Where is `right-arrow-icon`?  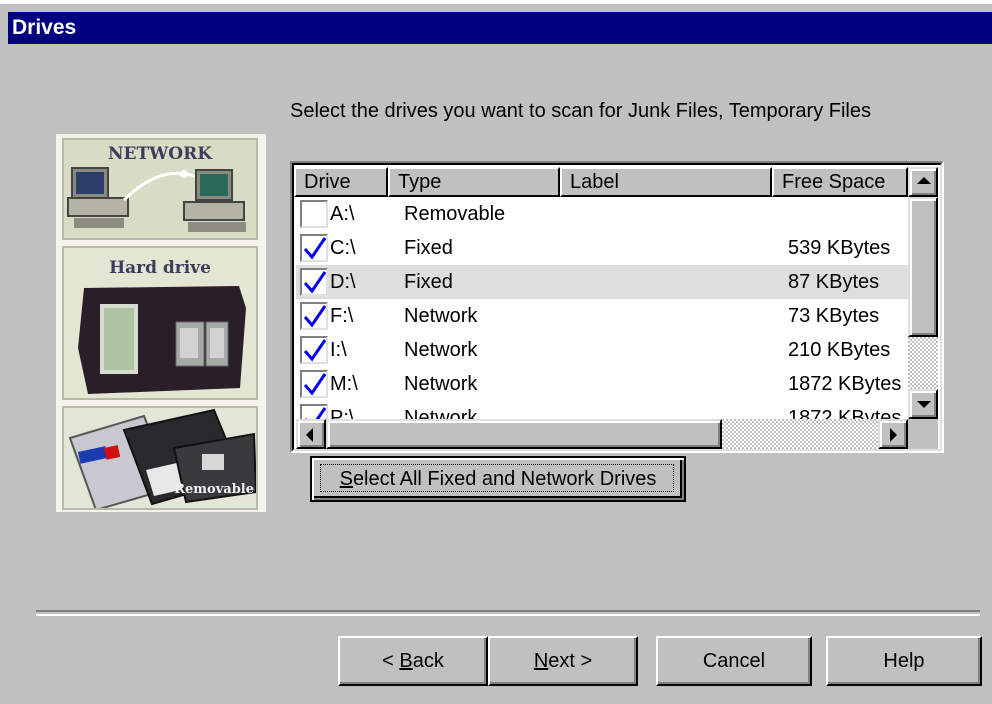 right-arrow-icon is located at coordinates (893, 435).